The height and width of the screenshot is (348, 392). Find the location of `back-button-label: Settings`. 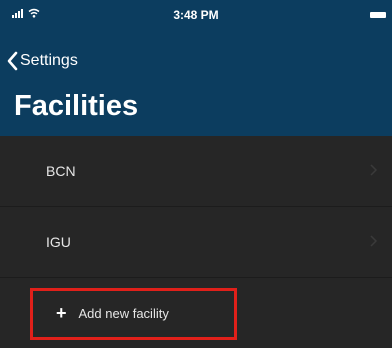

back-button-label: Settings is located at coordinates (49, 60).